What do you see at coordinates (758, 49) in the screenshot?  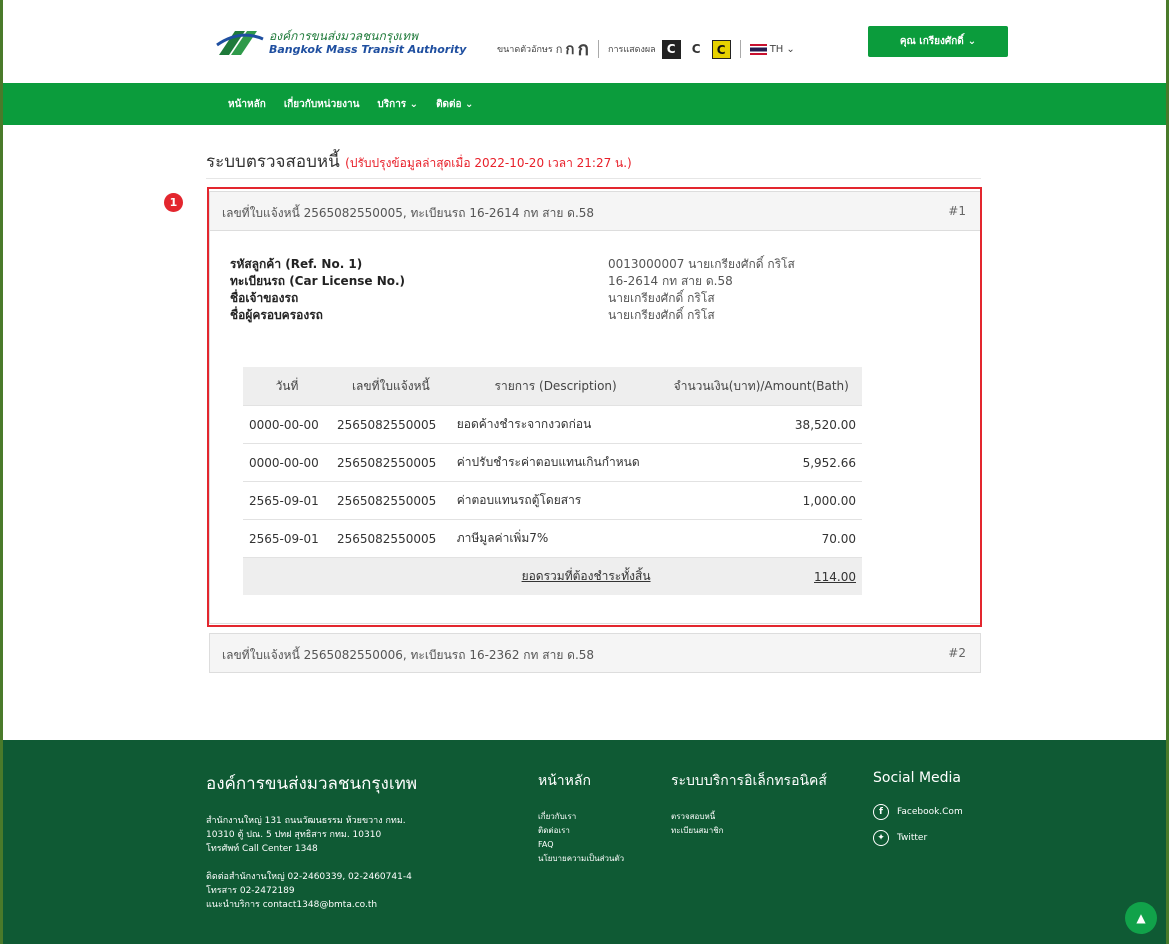 I see `thai-flag-icon` at bounding box center [758, 49].